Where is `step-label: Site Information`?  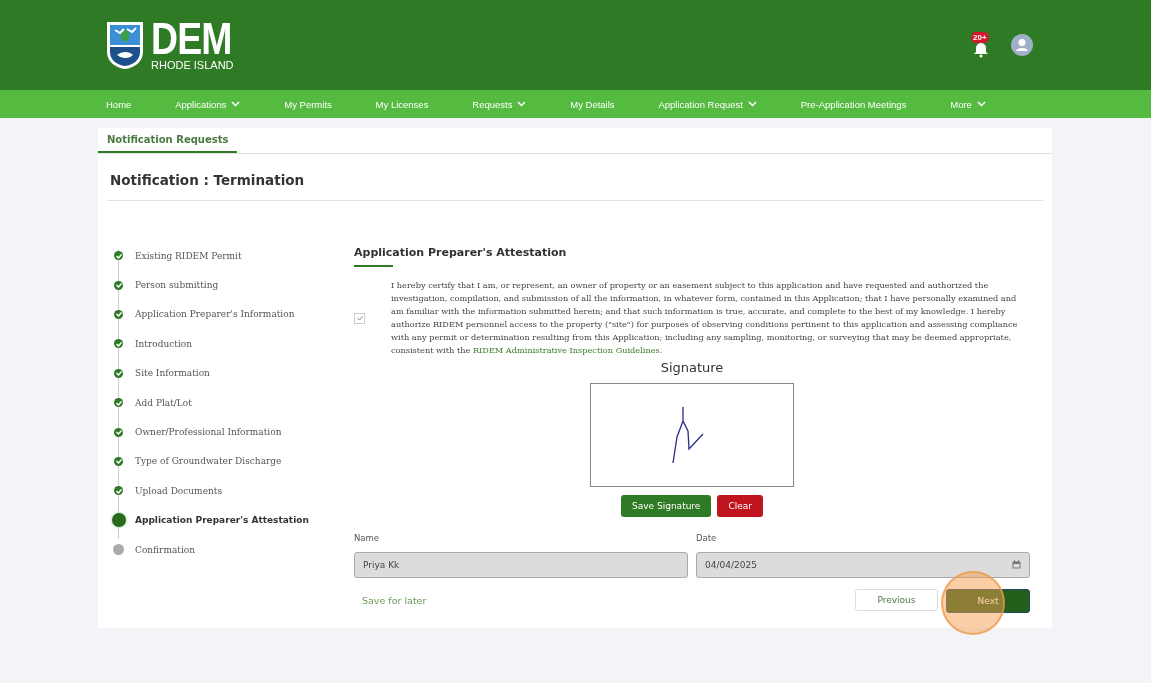
step-label: Site Information is located at coordinates (172, 373).